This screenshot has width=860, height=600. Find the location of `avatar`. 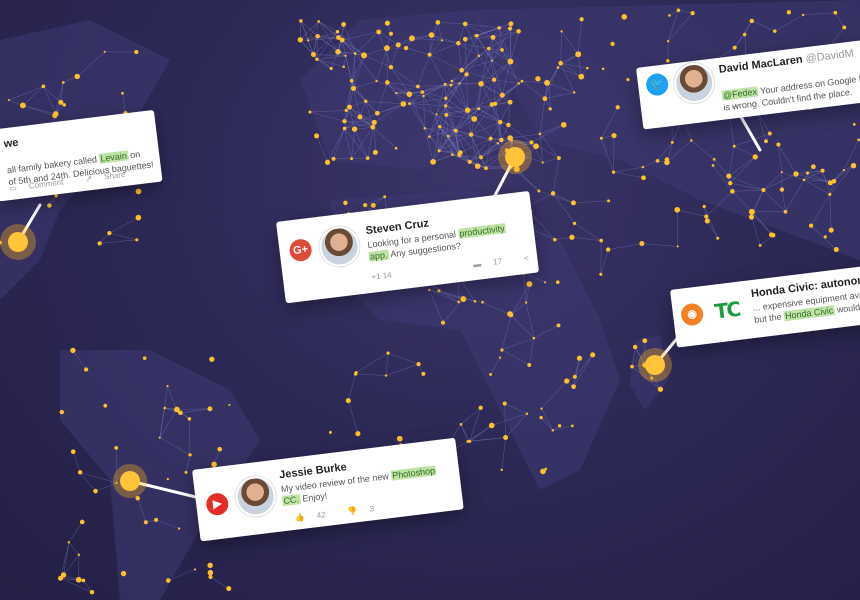

avatar is located at coordinates (339, 246).